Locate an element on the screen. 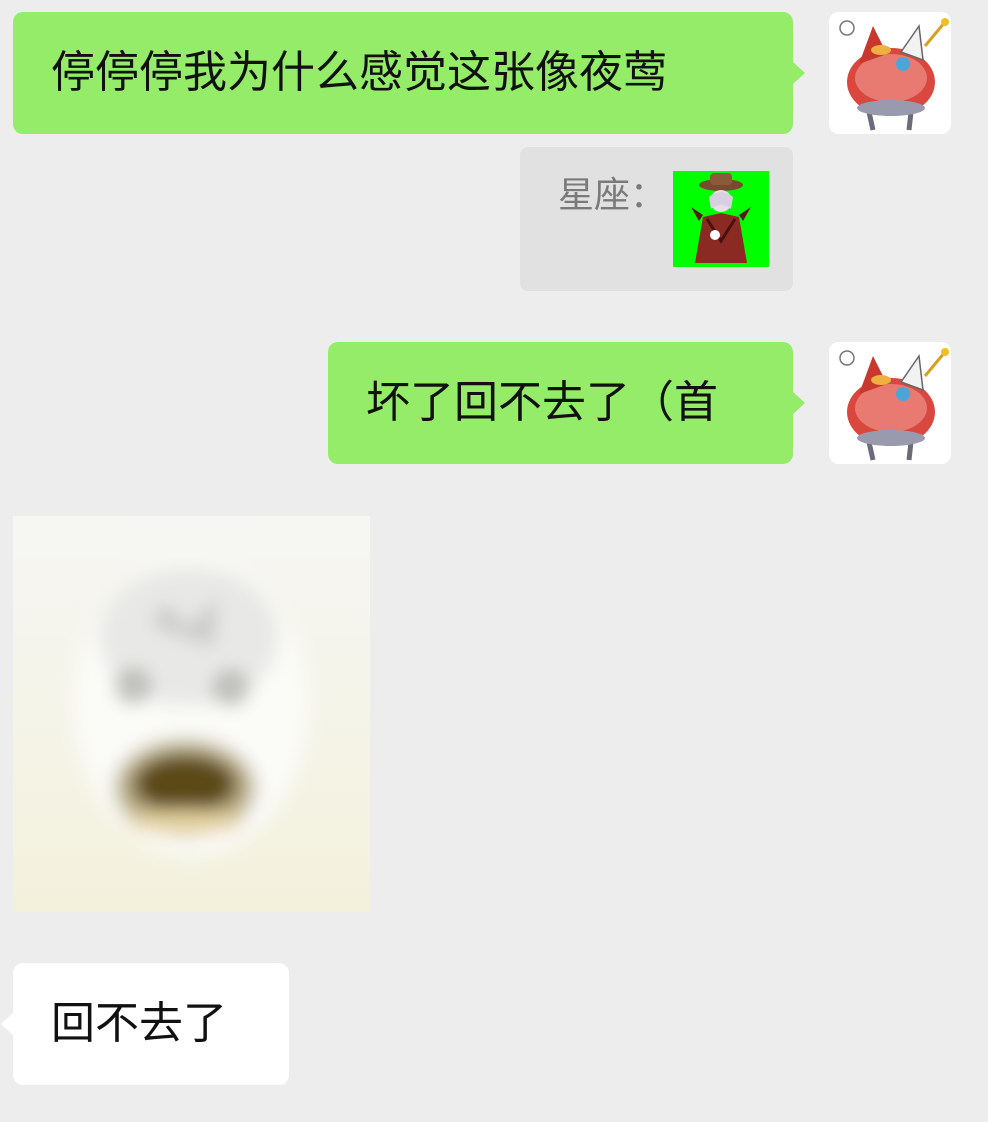  message-text: 回不去了 is located at coordinates (139, 1023).